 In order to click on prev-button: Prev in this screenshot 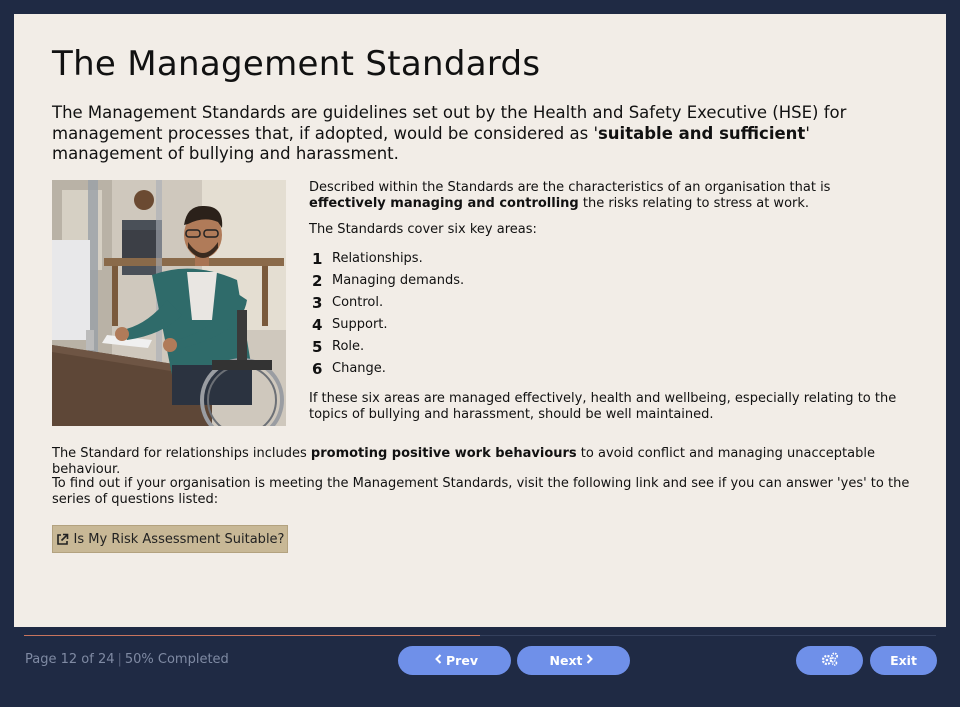, I will do `click(454, 660)`.